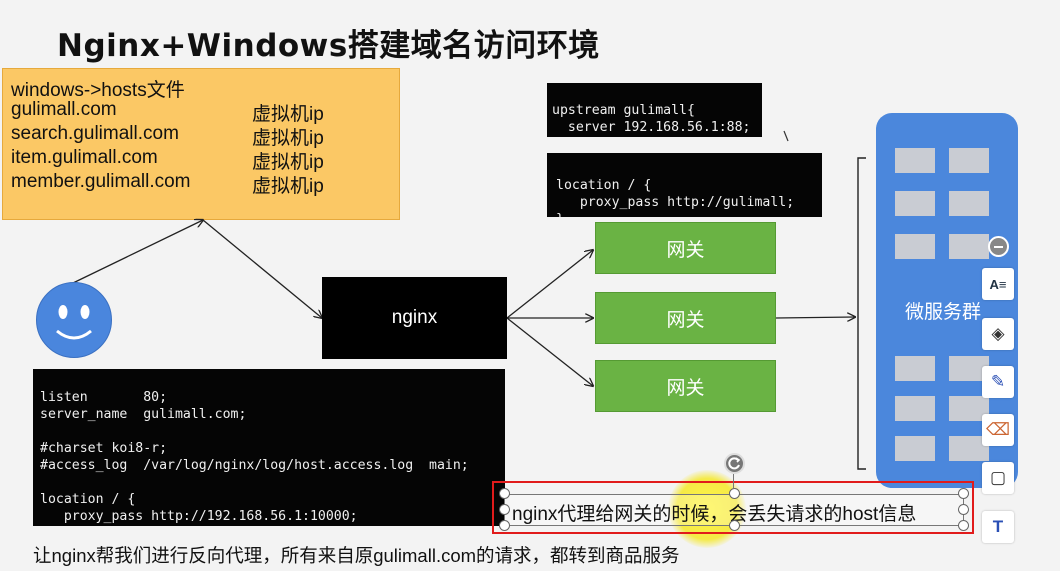  I want to click on nginx-node: nginx, so click(414, 318).